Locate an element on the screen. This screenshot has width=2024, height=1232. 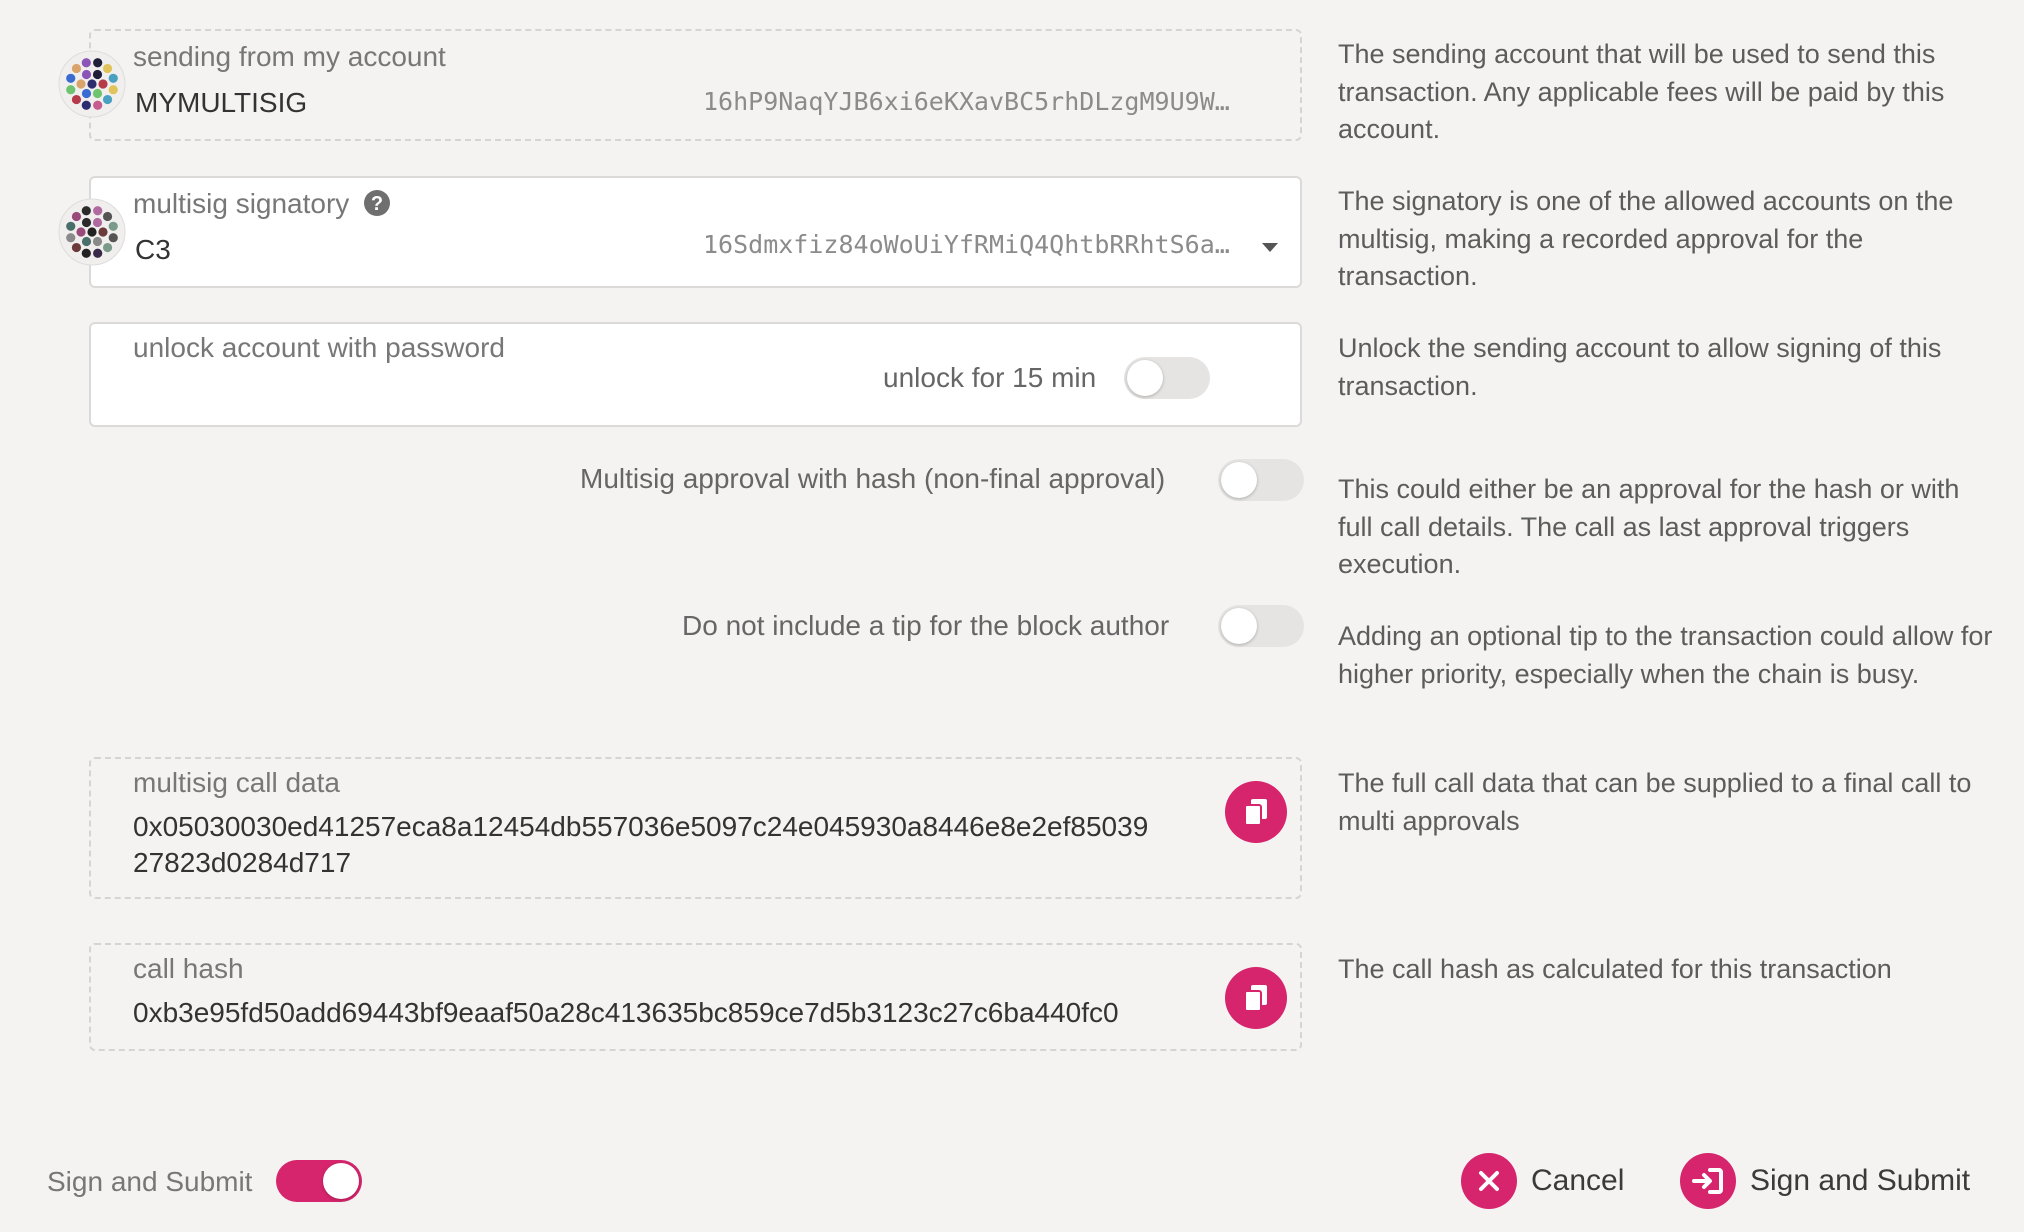
close-icon is located at coordinates (1489, 1181).